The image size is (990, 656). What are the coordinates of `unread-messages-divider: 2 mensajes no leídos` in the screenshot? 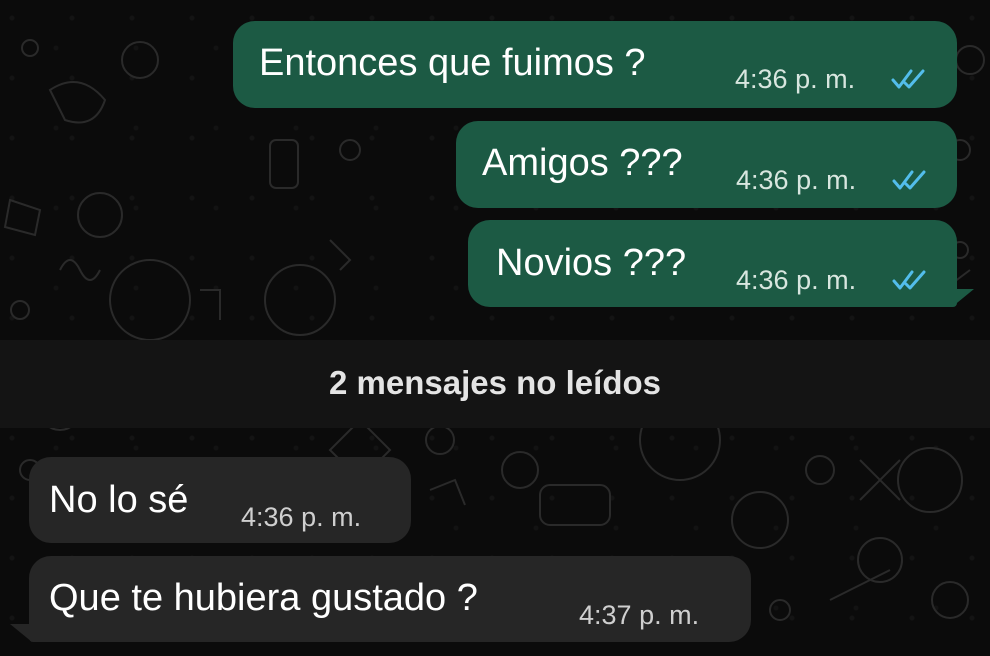 It's located at (495, 384).